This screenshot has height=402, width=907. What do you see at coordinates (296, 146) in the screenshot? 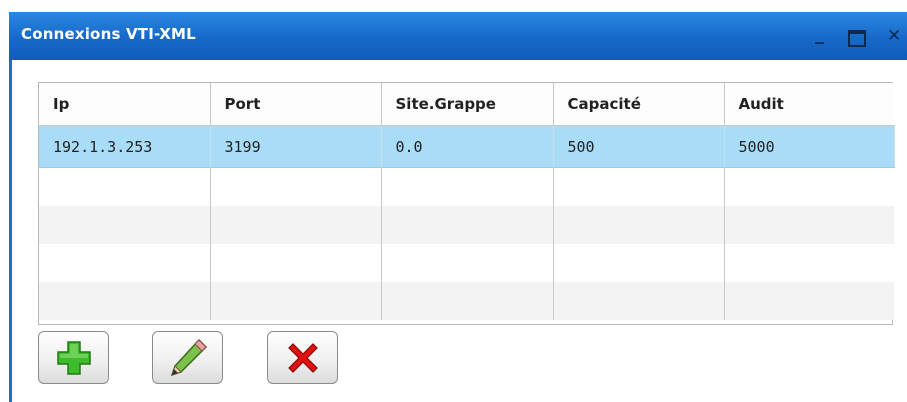
I see `cell-port: 3199` at bounding box center [296, 146].